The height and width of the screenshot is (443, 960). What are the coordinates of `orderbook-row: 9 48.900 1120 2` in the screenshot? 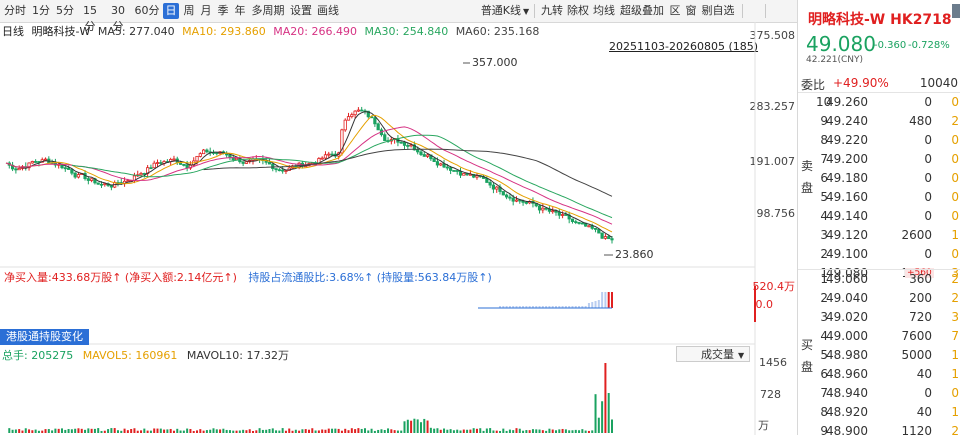 It's located at (879, 433).